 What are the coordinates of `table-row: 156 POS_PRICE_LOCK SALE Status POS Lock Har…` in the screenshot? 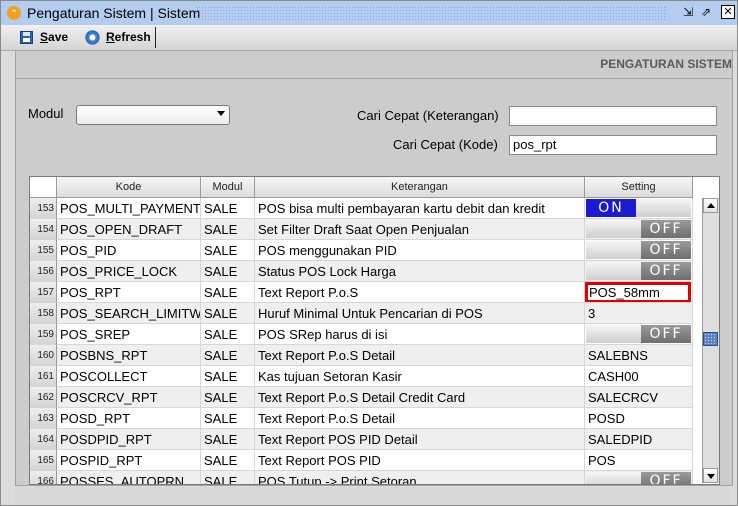 It's located at (361, 271).